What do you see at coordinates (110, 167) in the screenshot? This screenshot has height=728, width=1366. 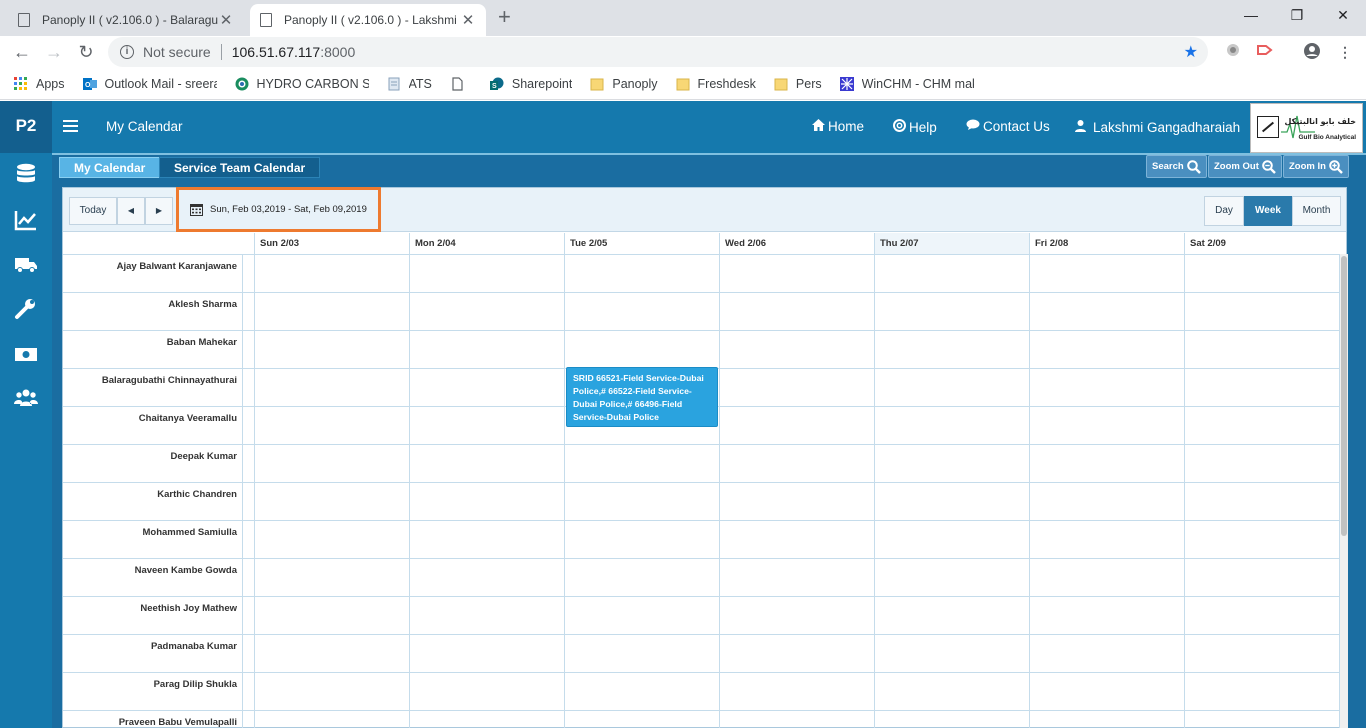 I see `tab-my-calendar: My Calendar` at bounding box center [110, 167].